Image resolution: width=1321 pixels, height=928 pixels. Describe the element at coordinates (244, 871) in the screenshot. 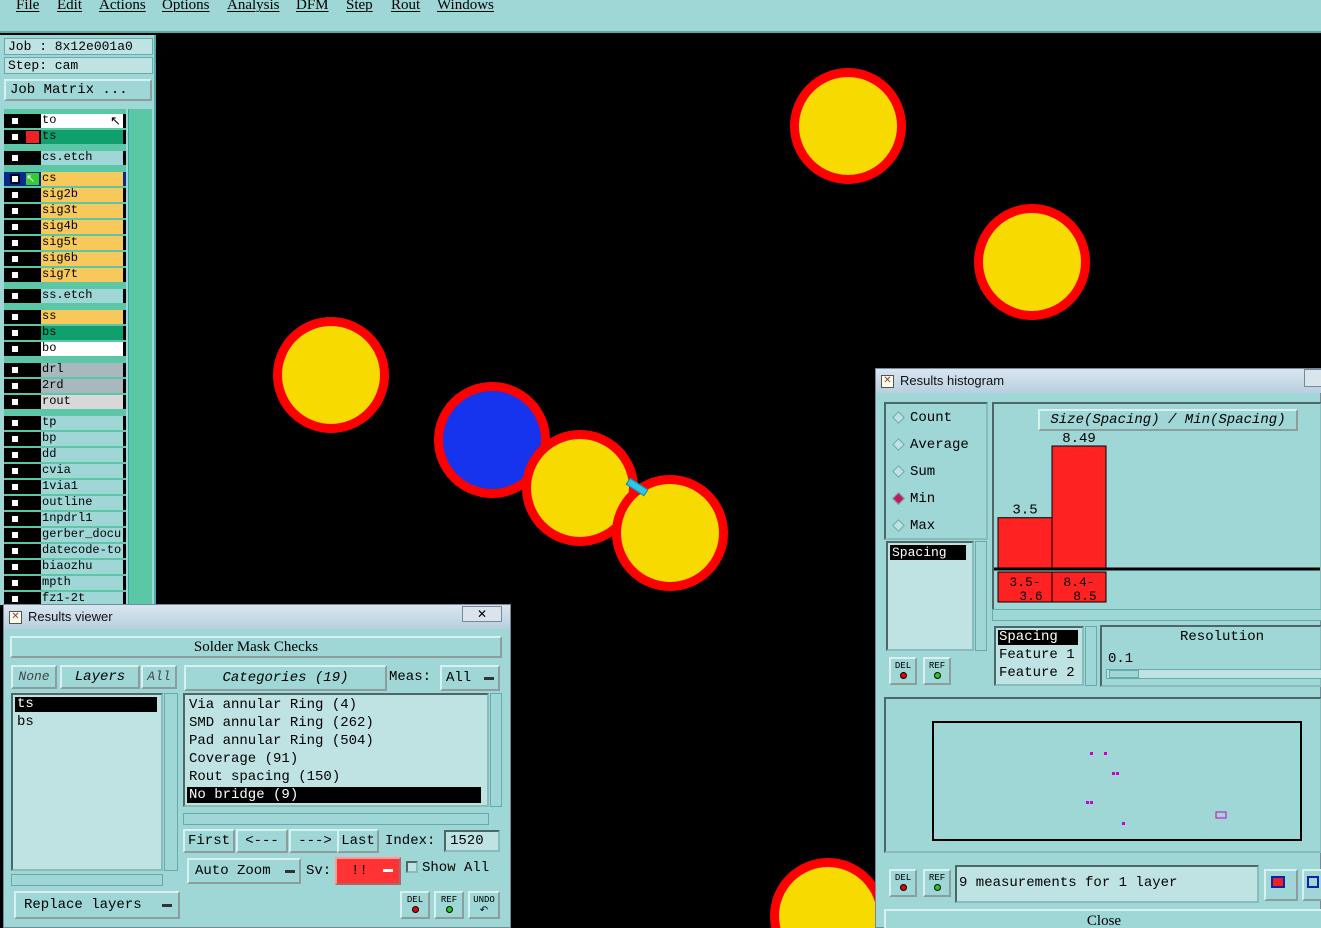

I see `auto-zoom-dropdown: Auto Zoom` at that location.